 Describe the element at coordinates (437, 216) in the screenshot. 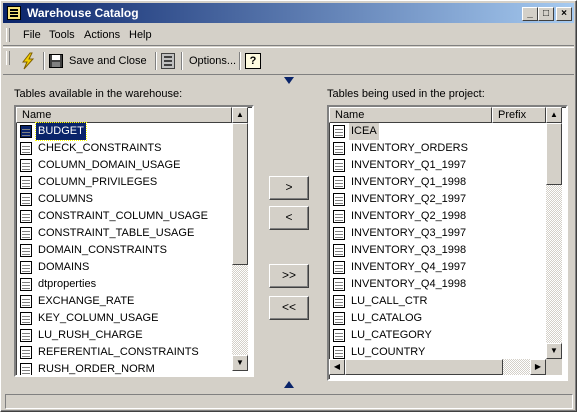

I see `table-row: INVENTORY_Q2_1998` at that location.